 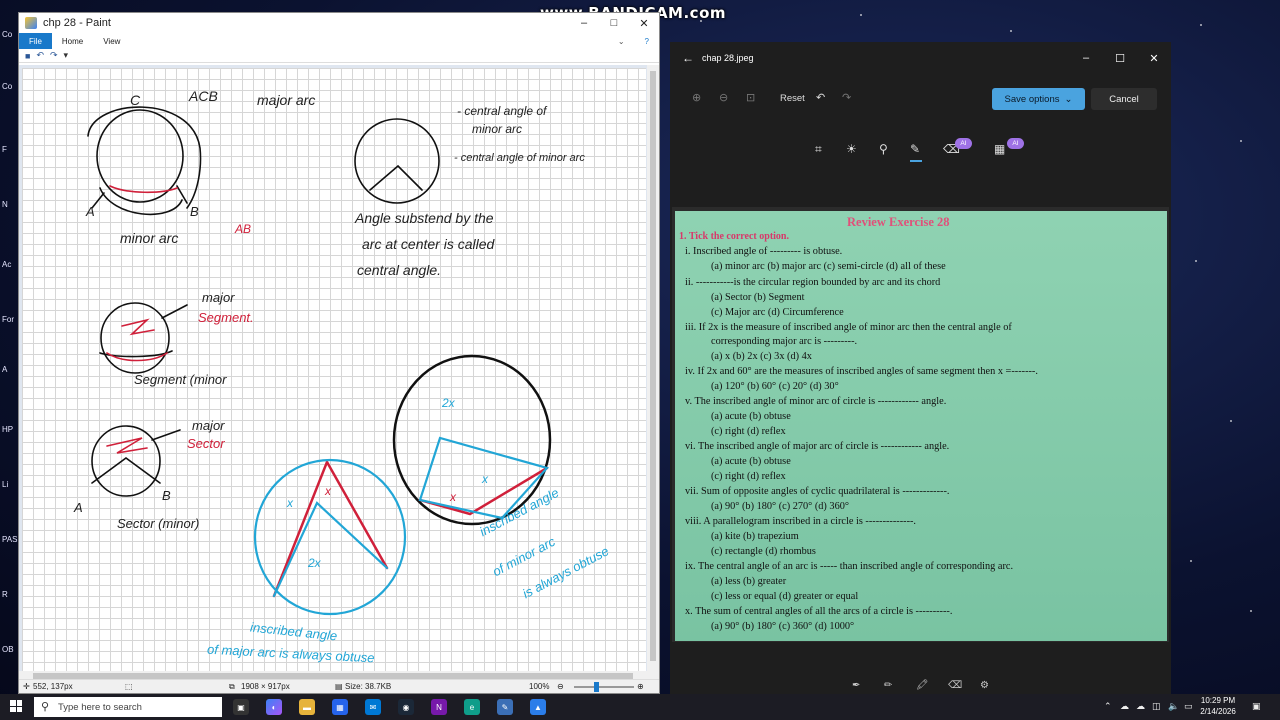 What do you see at coordinates (984, 685) in the screenshot?
I see `pen-settings-icon: ⚙` at bounding box center [984, 685].